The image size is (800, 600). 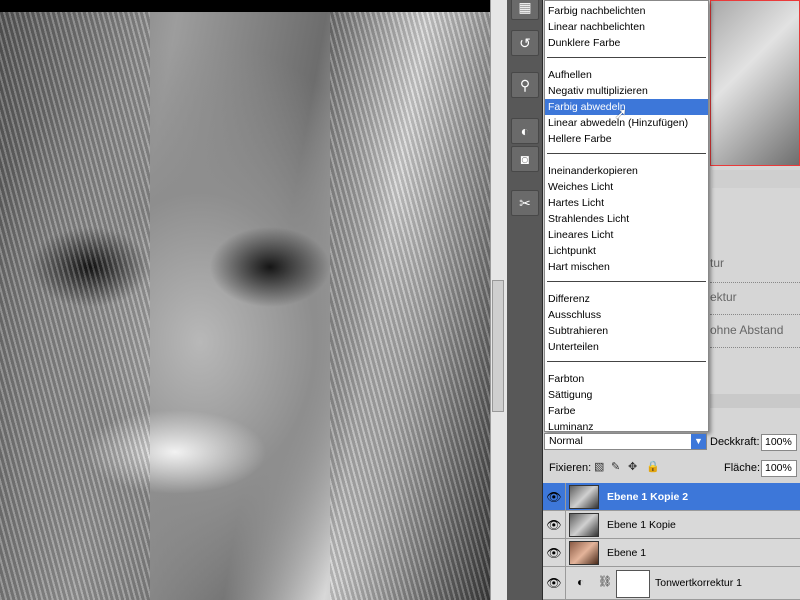 I want to click on panel-text-fragment: tur, so click(x=717, y=263).